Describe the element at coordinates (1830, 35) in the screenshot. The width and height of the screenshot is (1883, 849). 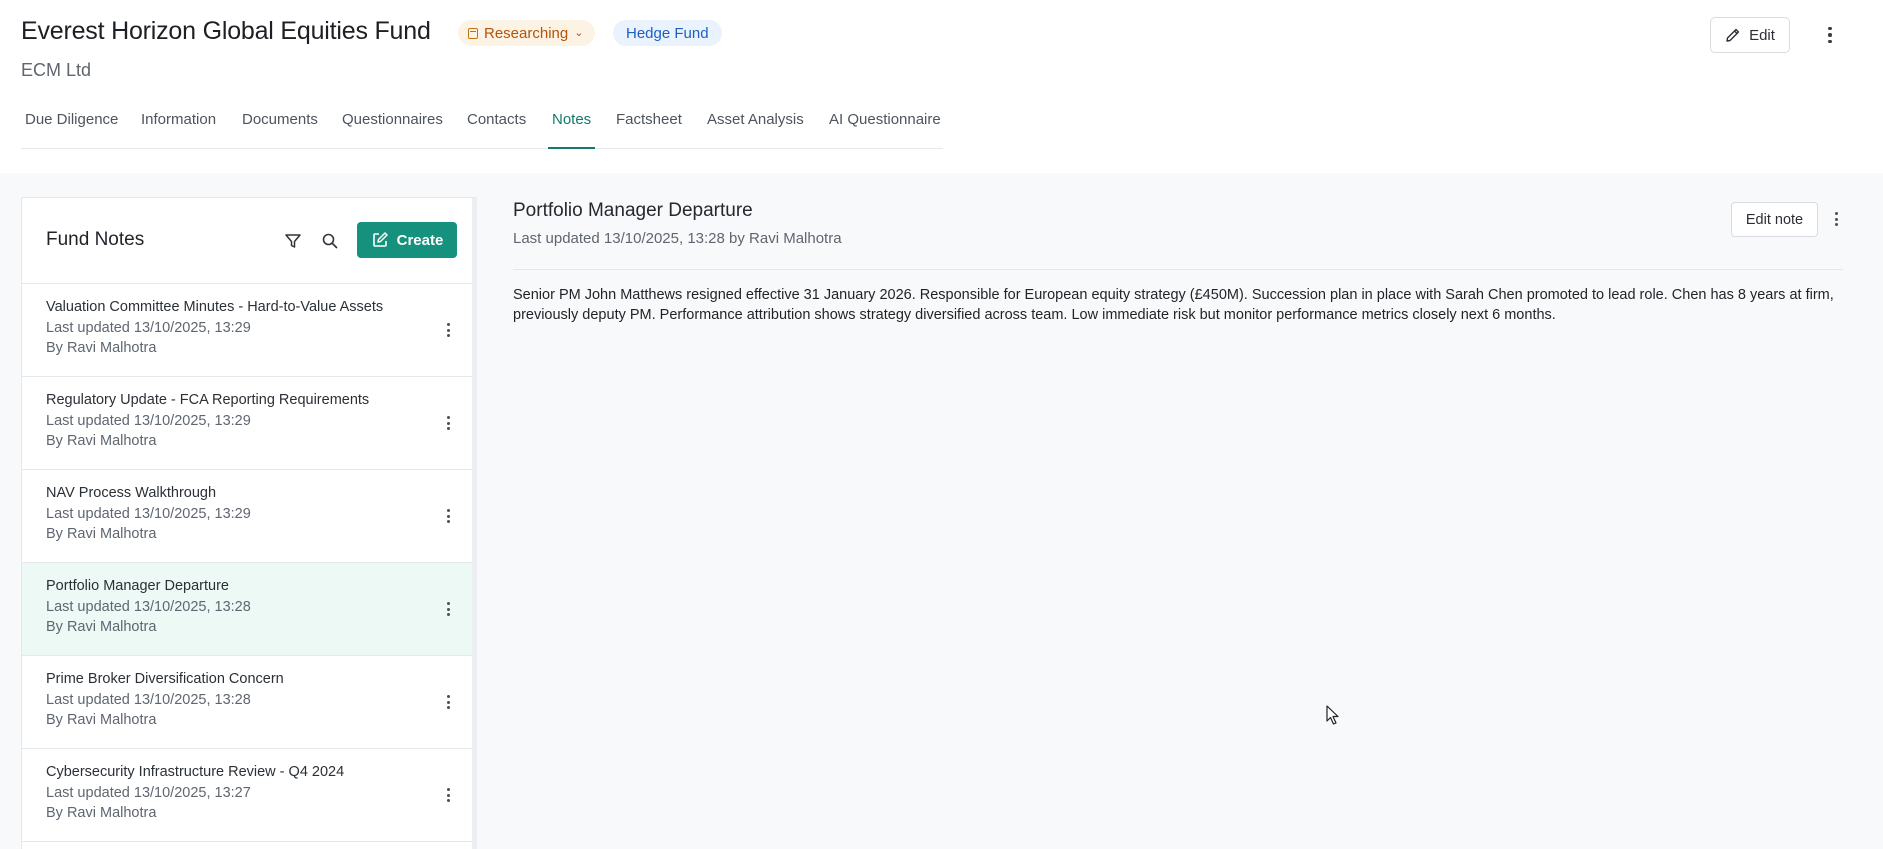
I see `more-options-icon` at that location.